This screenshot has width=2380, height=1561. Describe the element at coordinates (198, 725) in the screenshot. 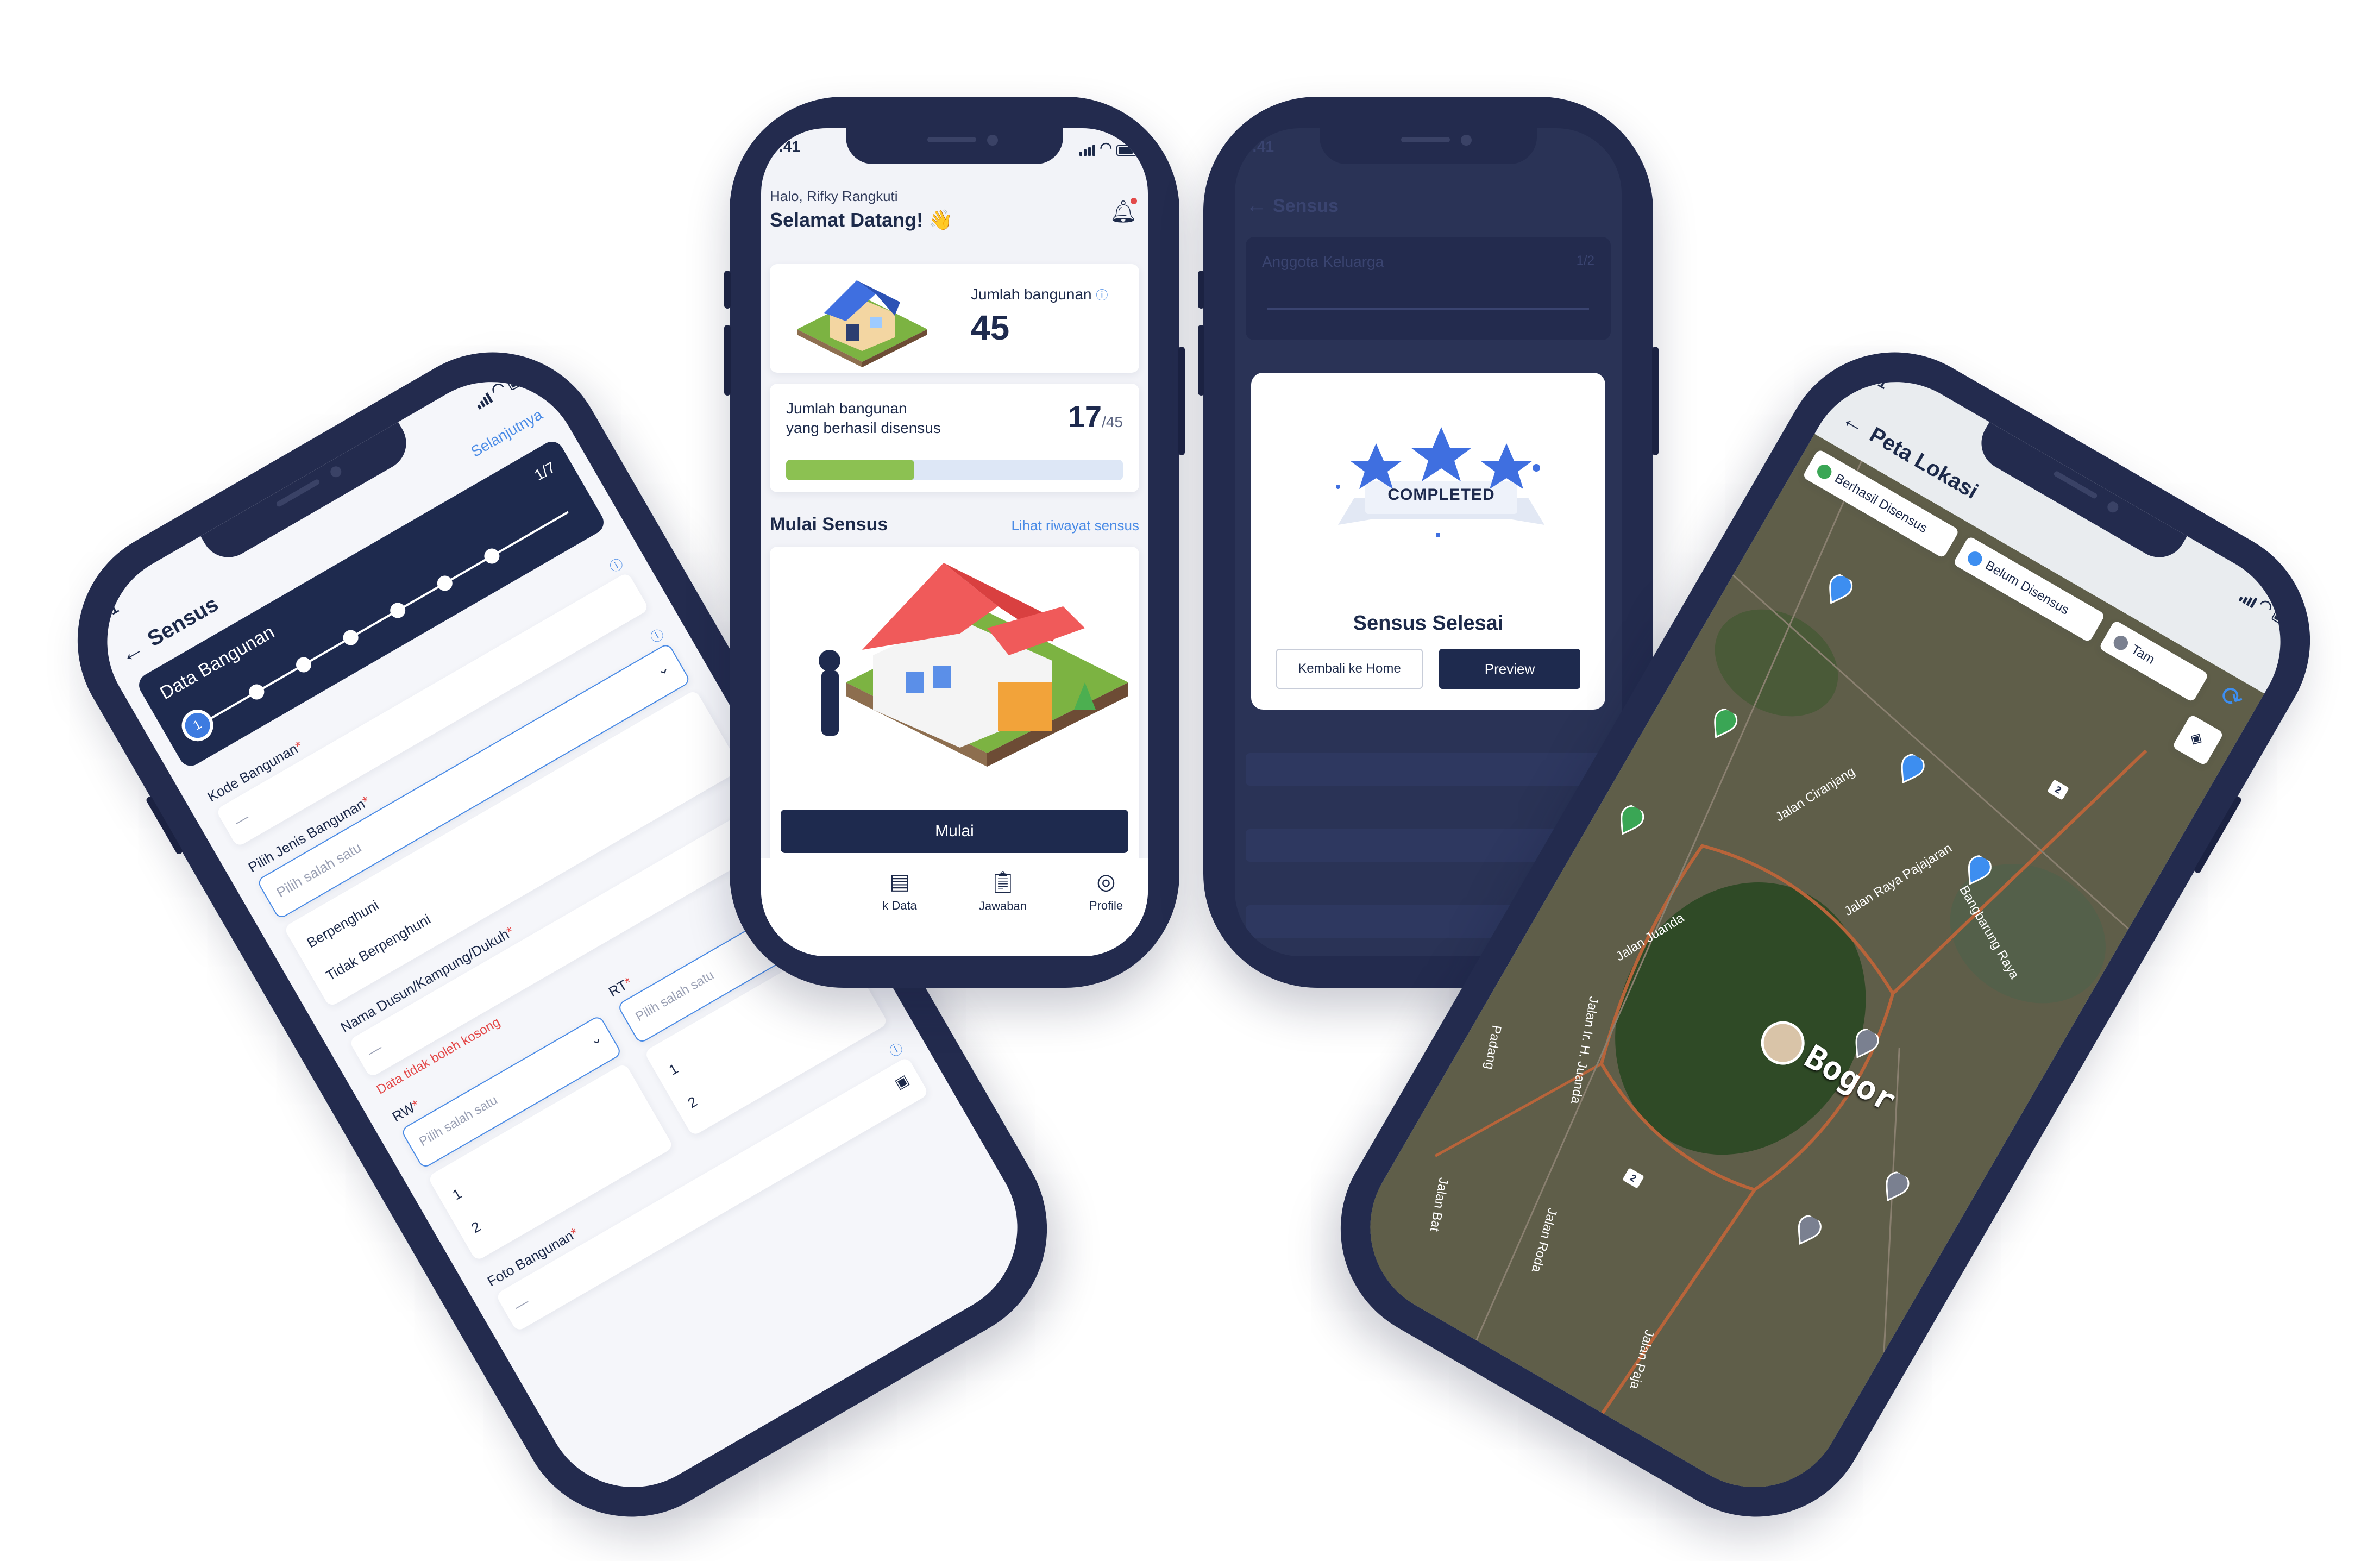

I see `step-1-active: 1` at that location.